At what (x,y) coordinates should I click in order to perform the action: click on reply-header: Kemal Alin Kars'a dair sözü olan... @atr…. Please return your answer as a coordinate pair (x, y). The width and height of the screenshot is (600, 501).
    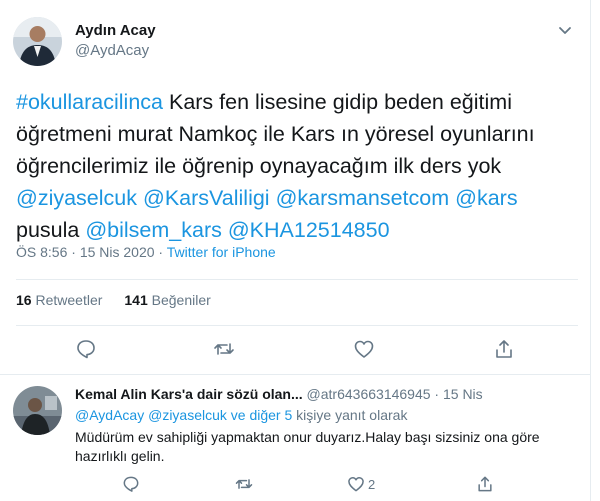
    Looking at the image, I should click on (279, 394).